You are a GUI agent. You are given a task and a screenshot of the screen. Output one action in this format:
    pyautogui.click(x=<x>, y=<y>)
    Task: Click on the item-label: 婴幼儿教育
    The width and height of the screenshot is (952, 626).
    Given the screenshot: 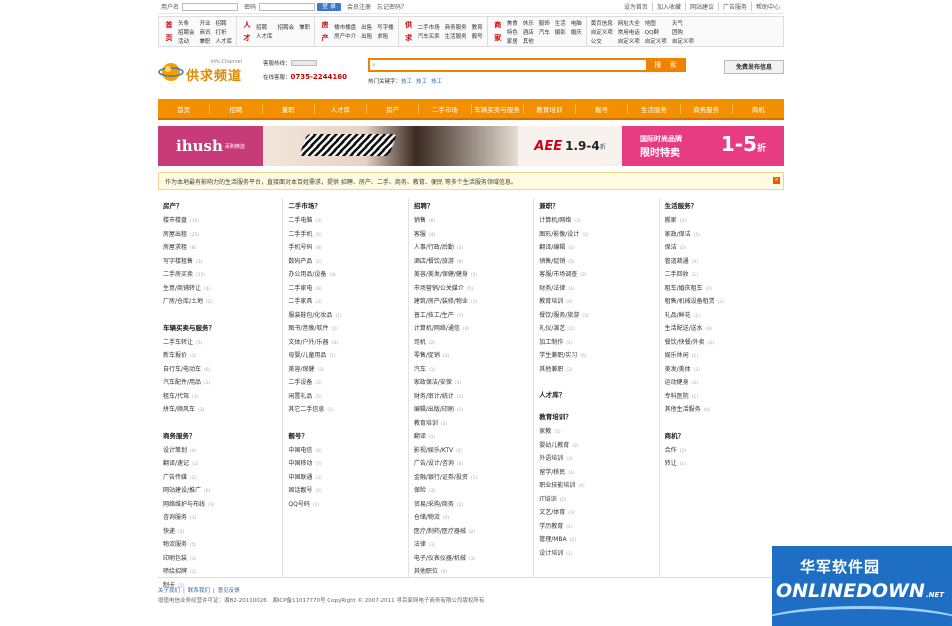 What is the action you would take?
    pyautogui.click(x=554, y=445)
    